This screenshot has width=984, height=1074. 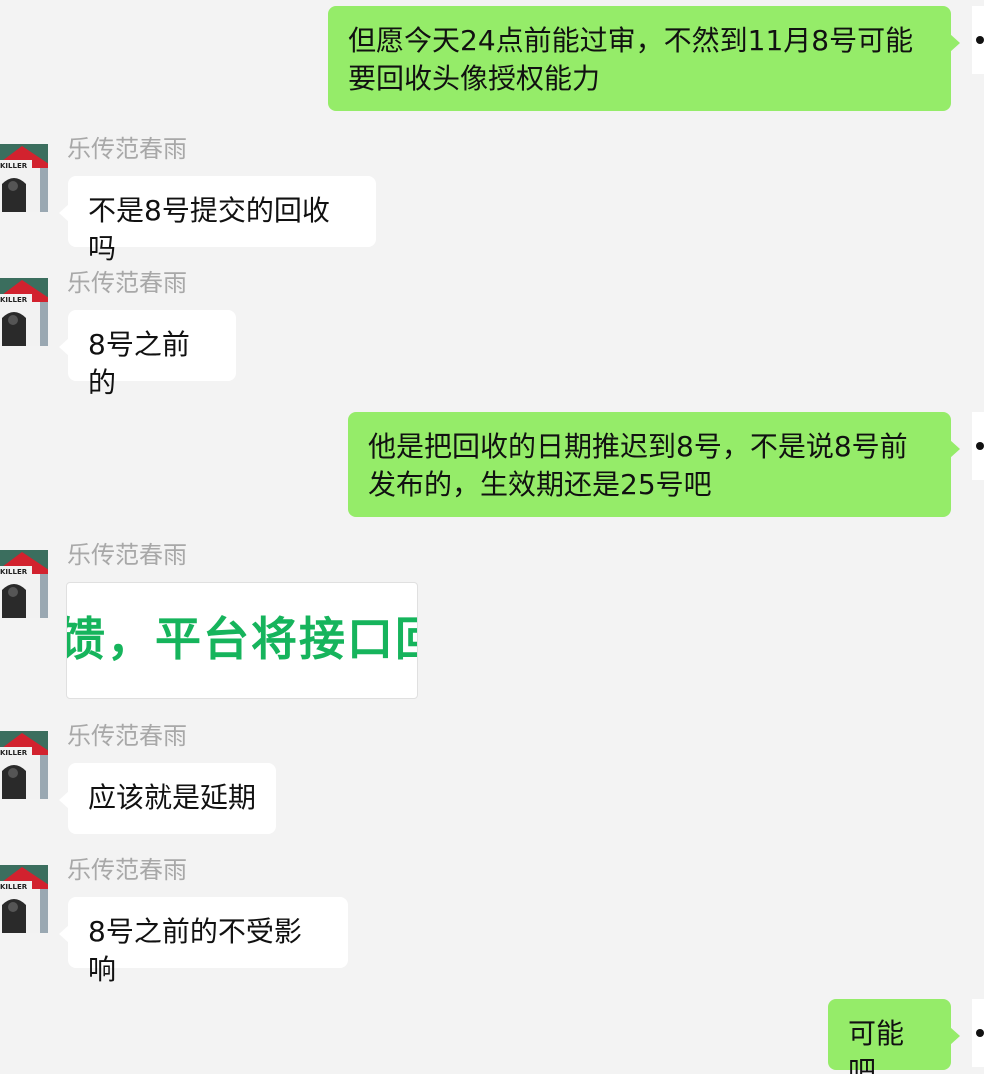 I want to click on image-message: 馈，平台将接口回, so click(x=242, y=640).